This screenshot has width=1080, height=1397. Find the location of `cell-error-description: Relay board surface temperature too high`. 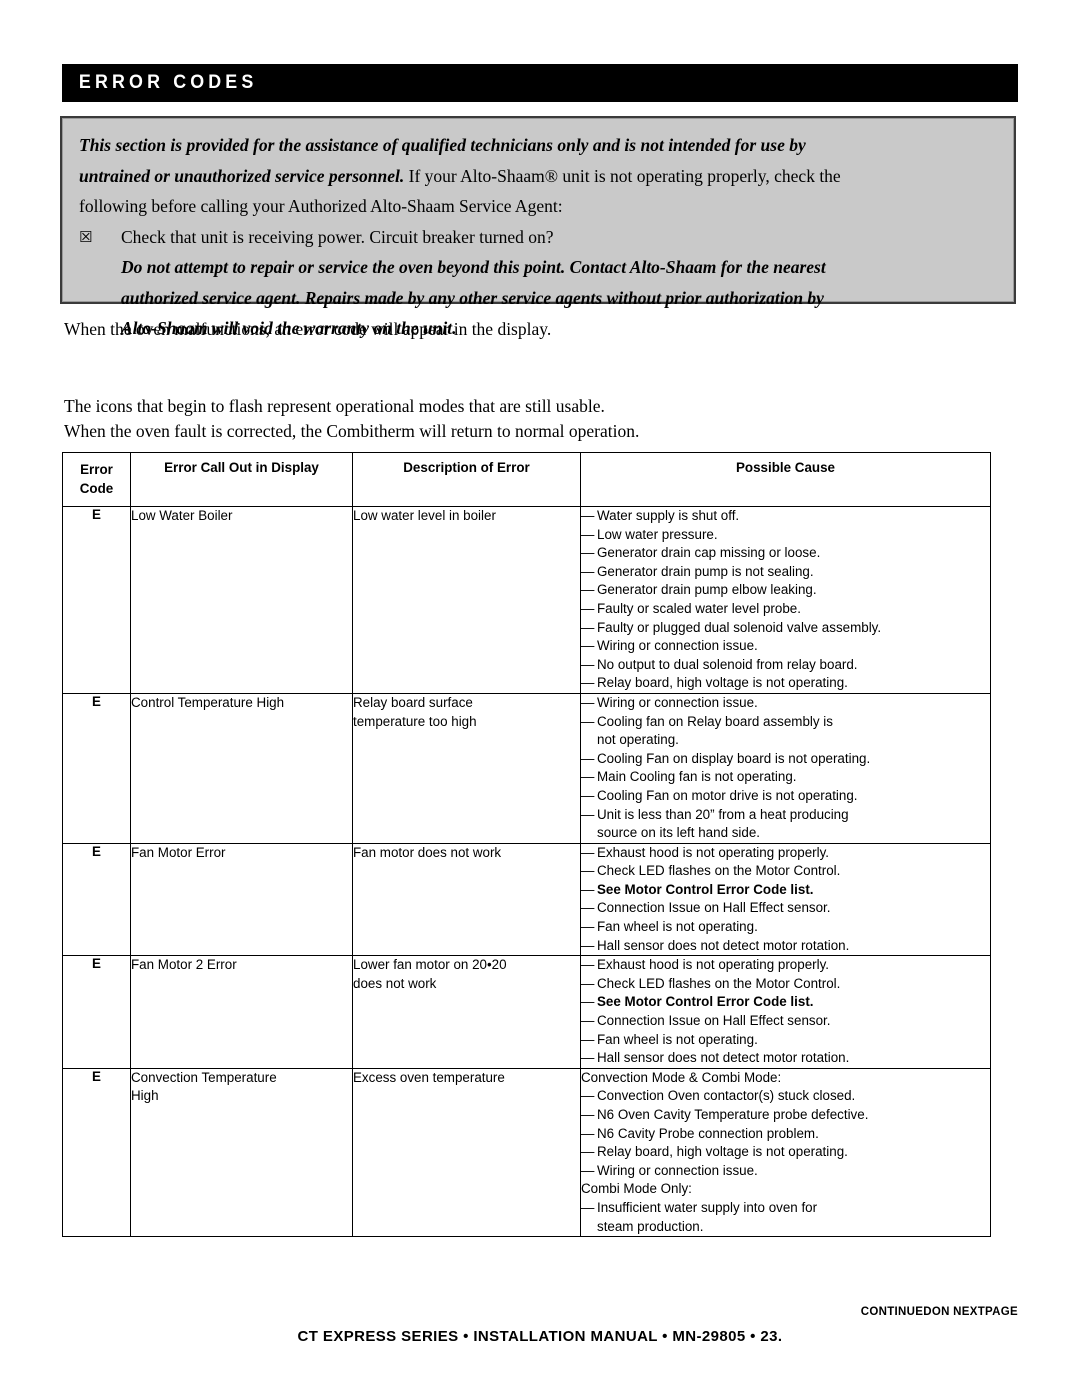

cell-error-description: Relay board surface temperature too high is located at coordinates (466, 768).